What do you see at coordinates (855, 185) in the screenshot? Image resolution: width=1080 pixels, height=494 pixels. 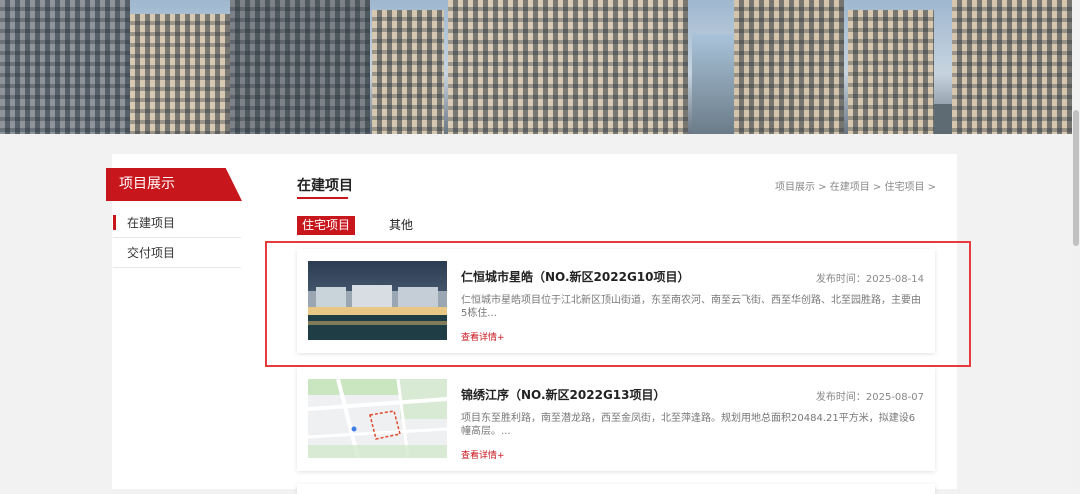 I see `breadcrumb: 项目展示 > 在建项目 > 住宅项目 >` at bounding box center [855, 185].